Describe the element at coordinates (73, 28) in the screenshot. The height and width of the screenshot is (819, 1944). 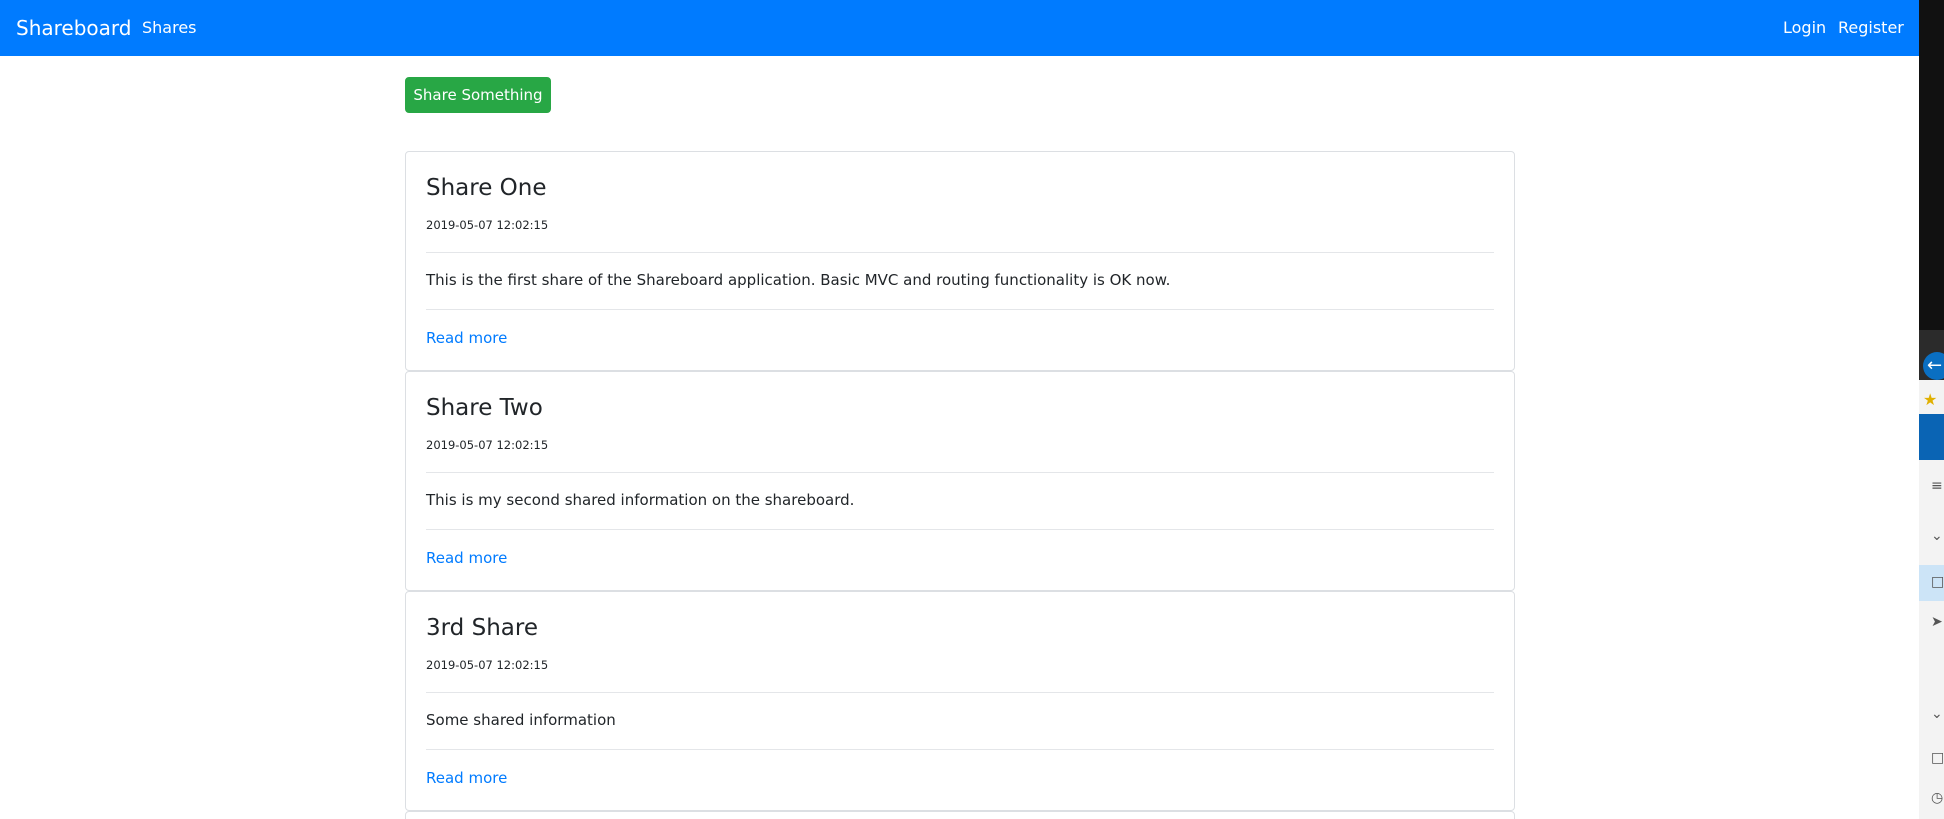
I see `brand-link: Shareboard` at that location.